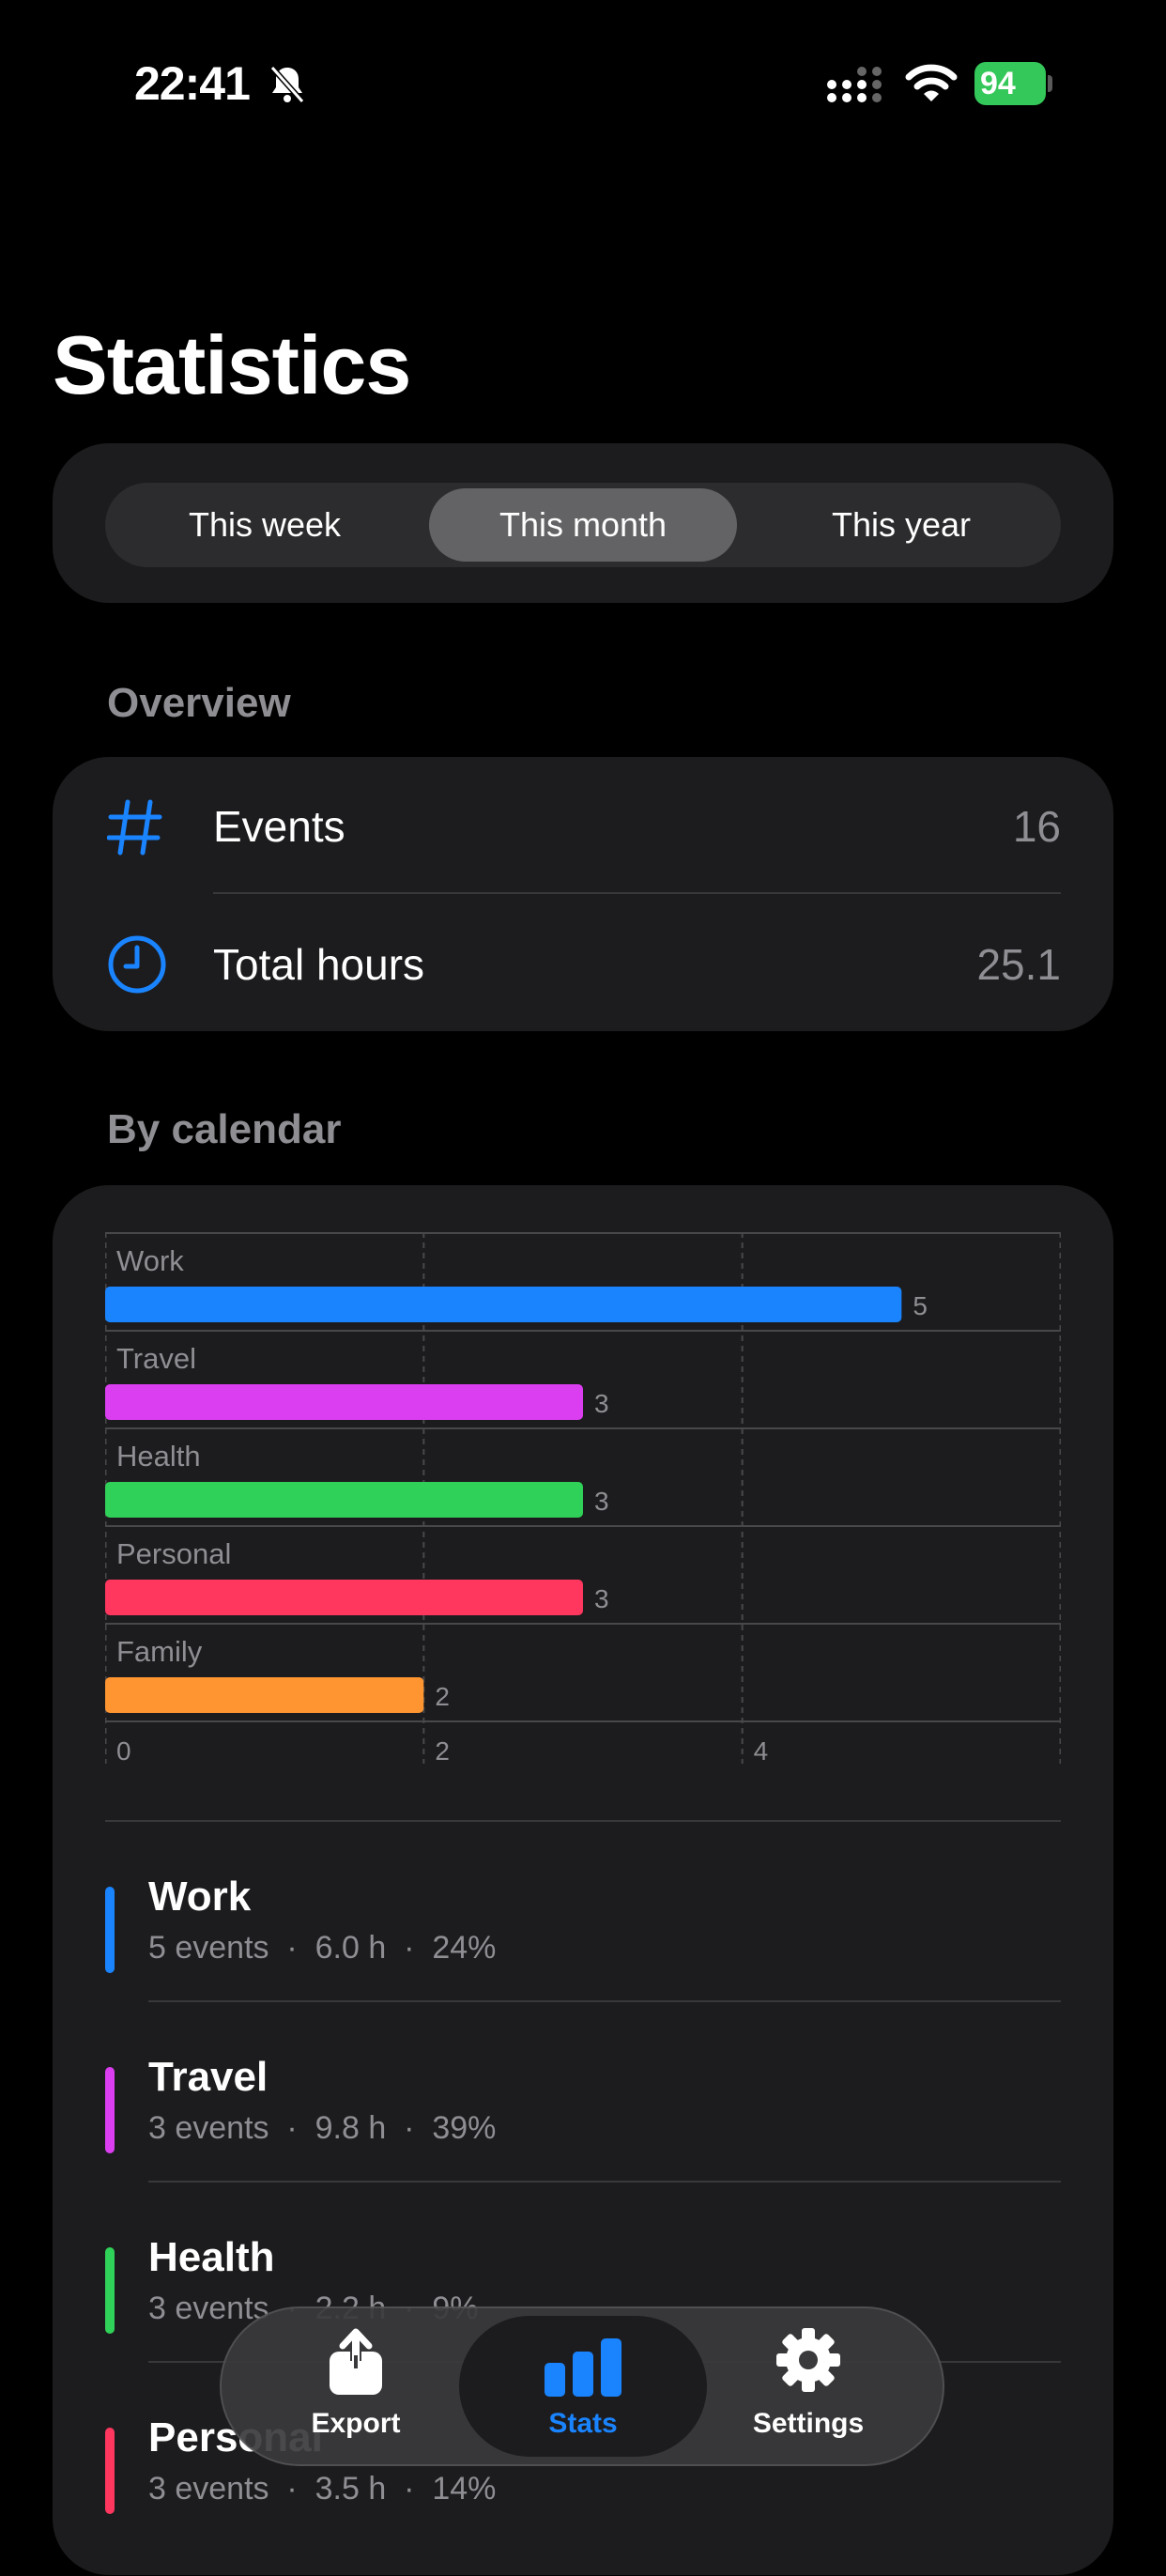 The image size is (1166, 2576). I want to click on chart-category-label: Work, so click(150, 1260).